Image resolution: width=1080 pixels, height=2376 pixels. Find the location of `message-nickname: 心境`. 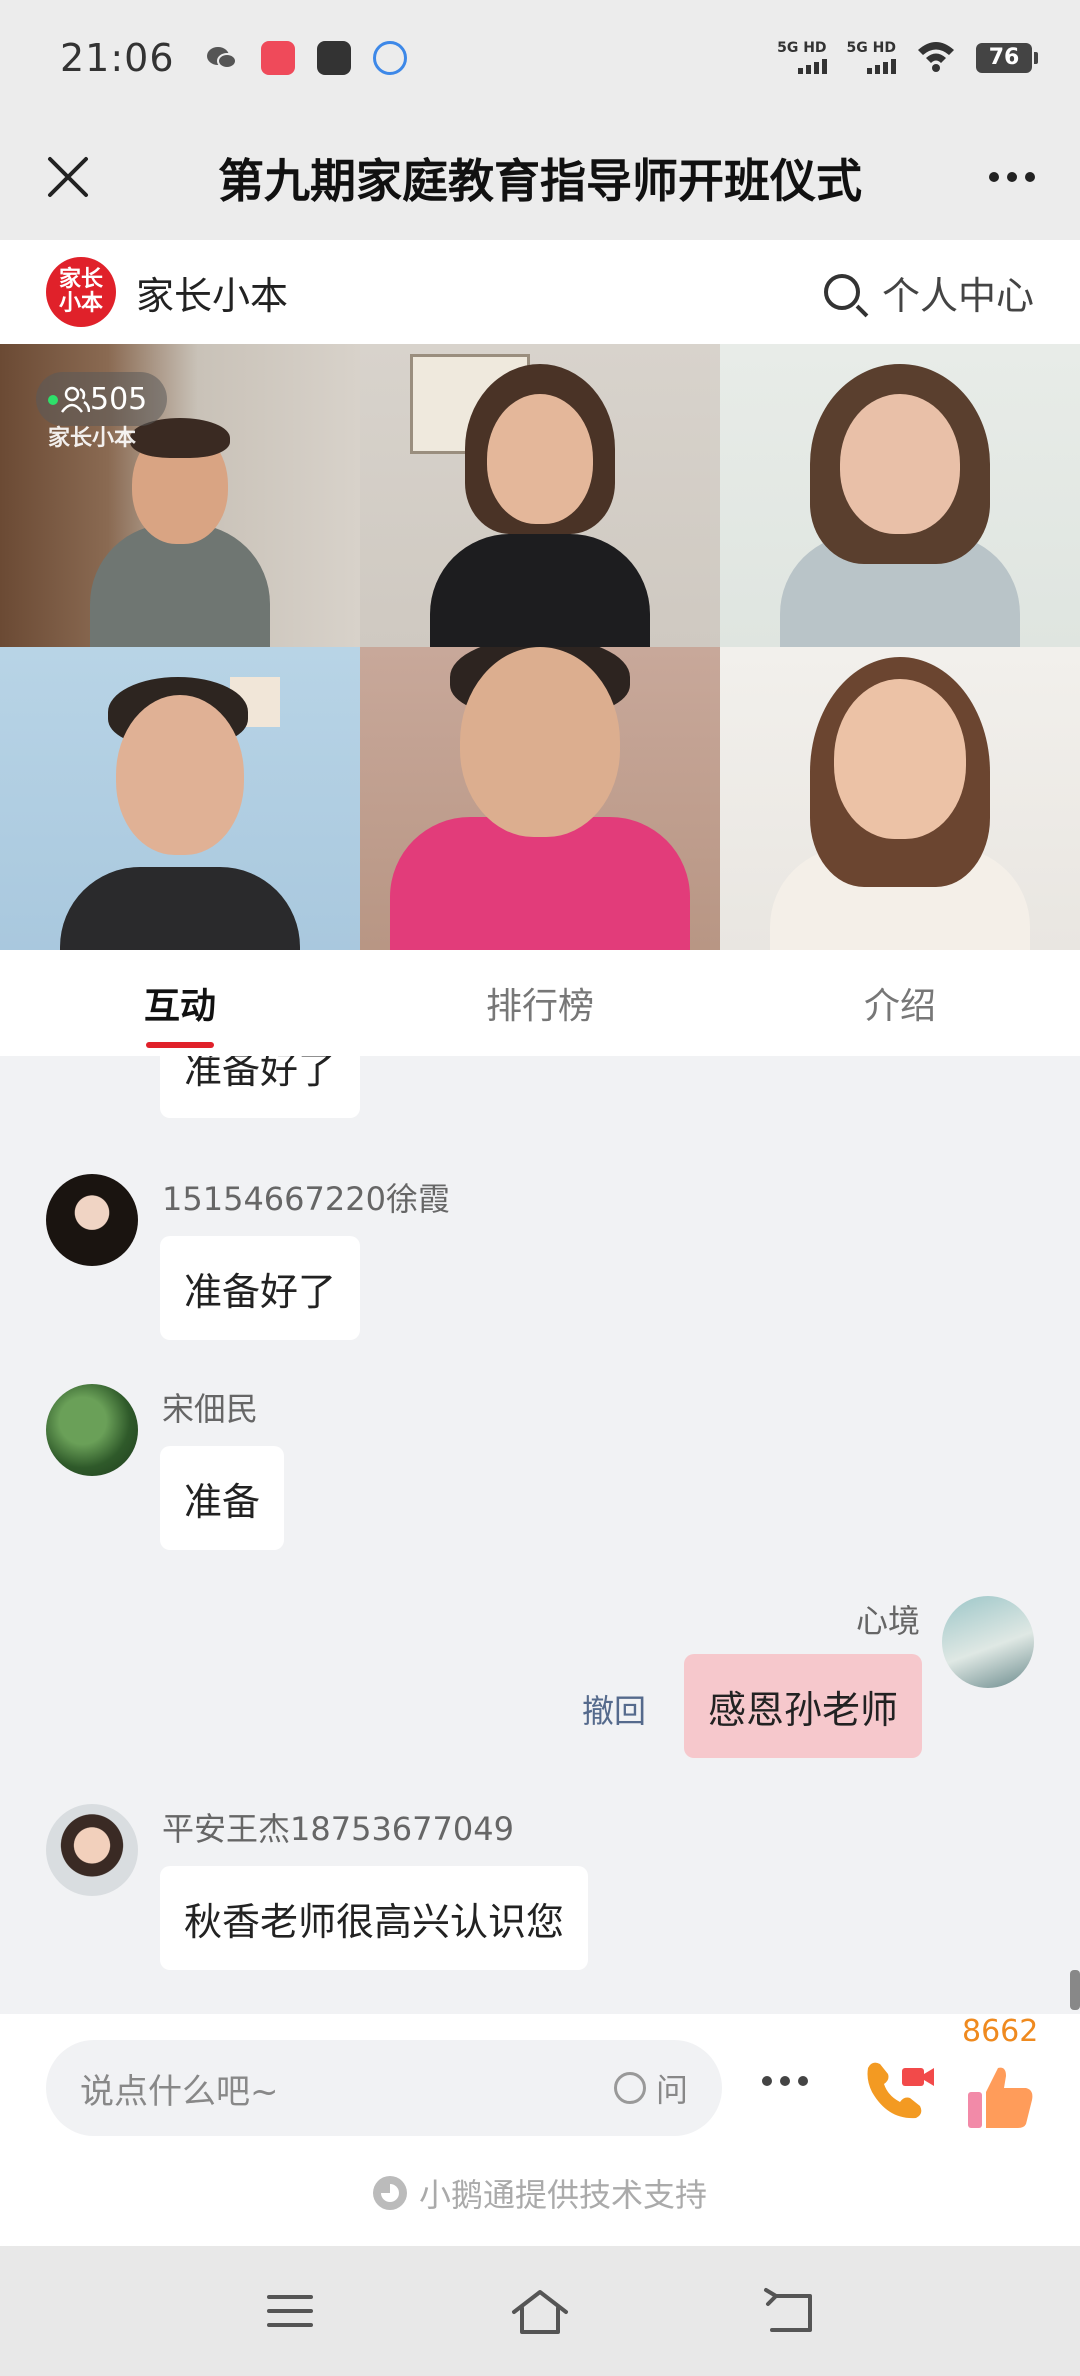

message-nickname: 心境 is located at coordinates (887, 1621).